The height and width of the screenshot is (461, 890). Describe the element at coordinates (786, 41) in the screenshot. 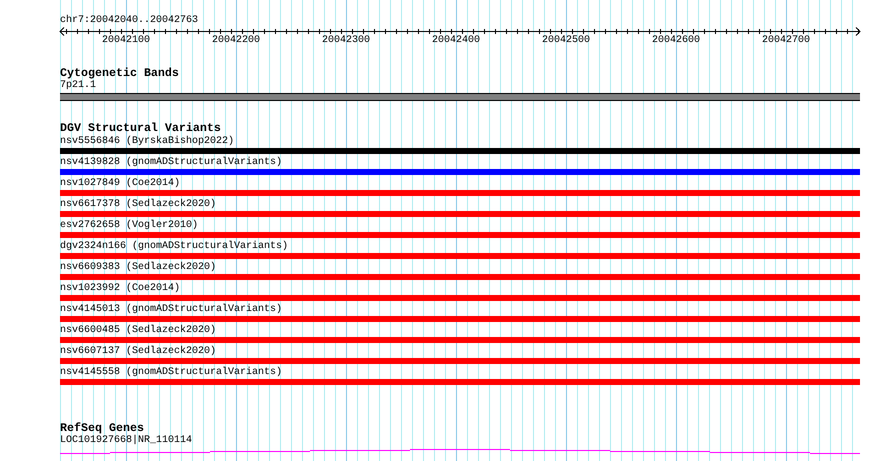

I see `tick-label: 20042700` at that location.